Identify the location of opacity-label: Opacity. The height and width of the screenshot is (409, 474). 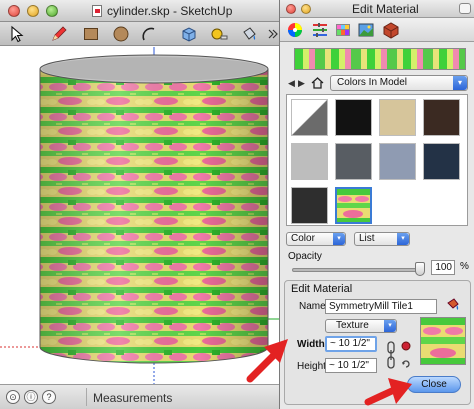
(305, 256).